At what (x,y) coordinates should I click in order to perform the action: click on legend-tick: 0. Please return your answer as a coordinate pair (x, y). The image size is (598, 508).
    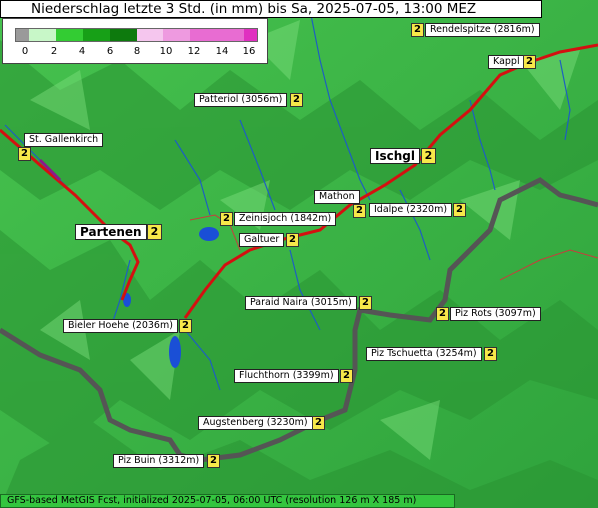
    Looking at the image, I should click on (25, 51).